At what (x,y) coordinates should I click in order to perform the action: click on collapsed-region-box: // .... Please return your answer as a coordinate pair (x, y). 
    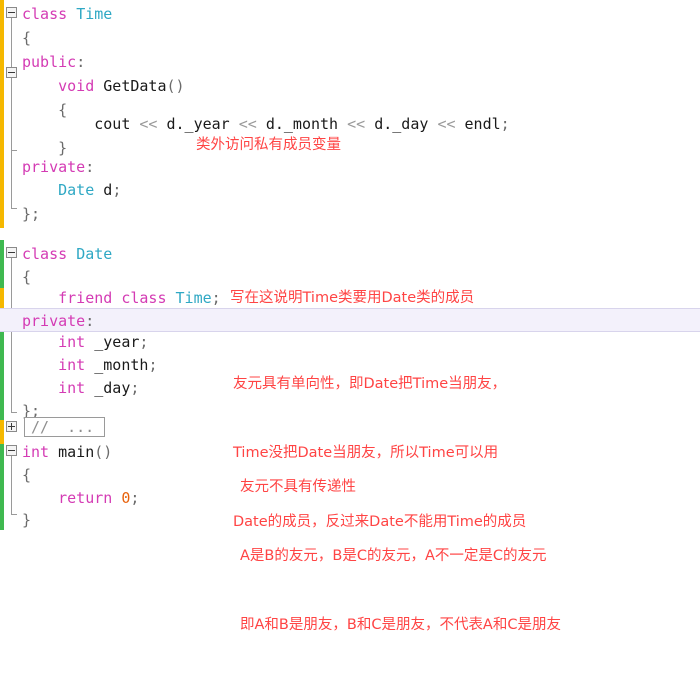
    Looking at the image, I should click on (65, 427).